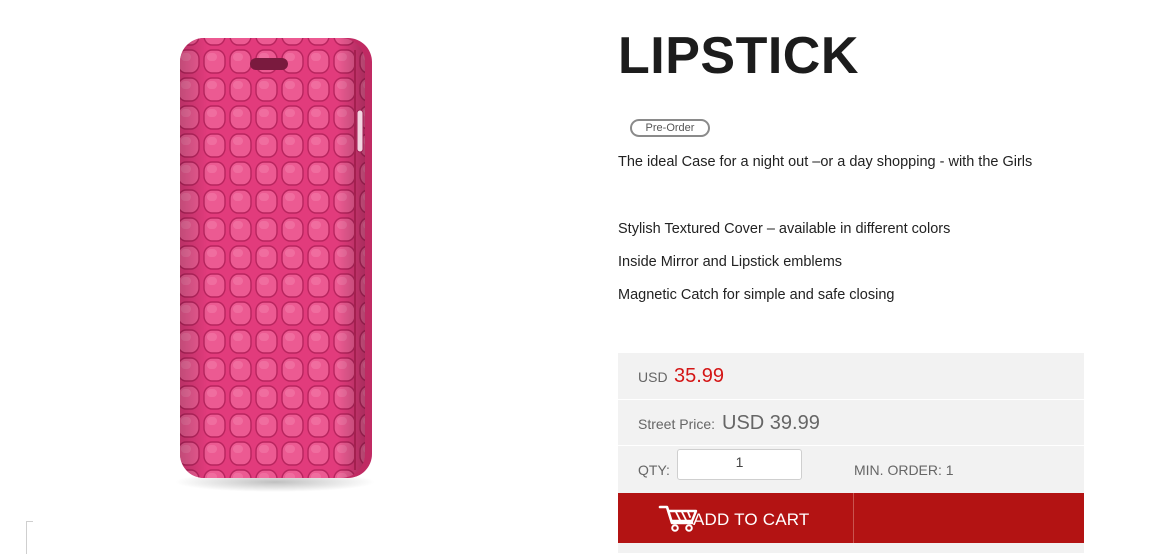 This screenshot has height=554, width=1158. Describe the element at coordinates (851, 376) in the screenshot. I see `price-row: USD 35.99` at that location.